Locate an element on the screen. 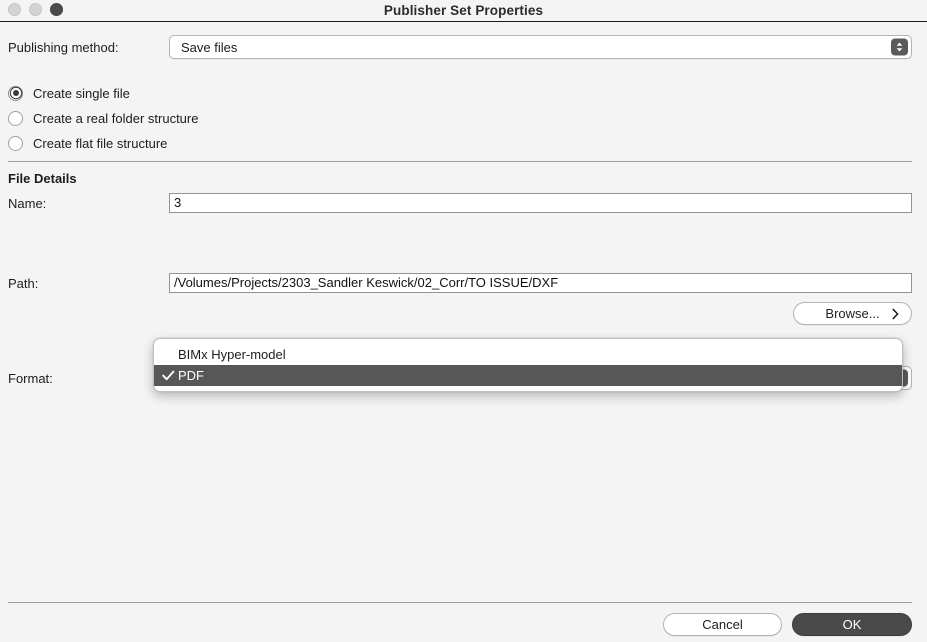 This screenshot has width=927, height=642. radio-create-single-file: Create single file is located at coordinates (69, 93).